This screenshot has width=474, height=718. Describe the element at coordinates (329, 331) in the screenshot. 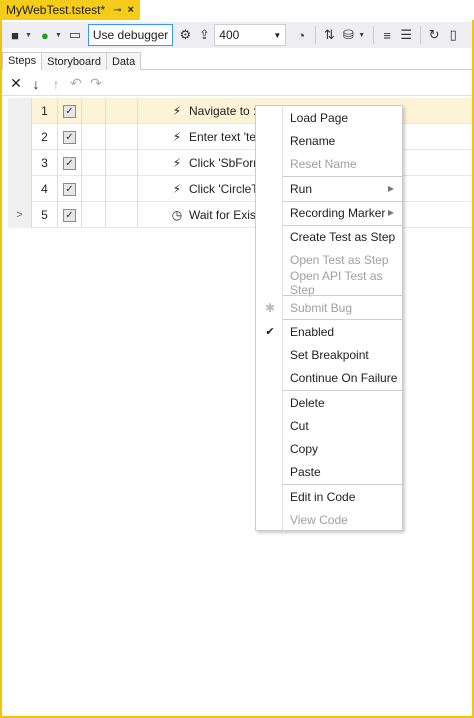

I see `menu-item-enabled: ✔ Enabled` at that location.